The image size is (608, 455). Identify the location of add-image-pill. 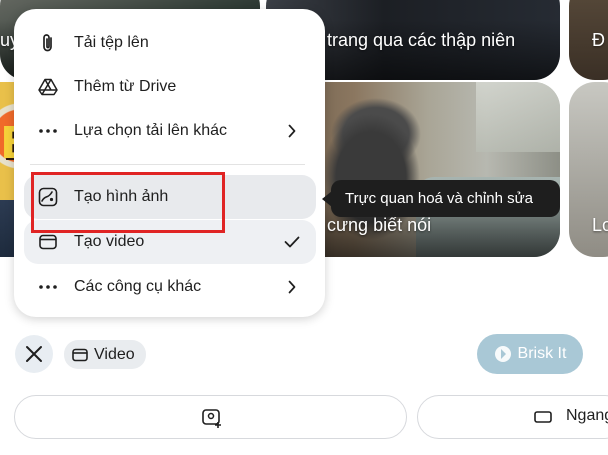
(210, 417).